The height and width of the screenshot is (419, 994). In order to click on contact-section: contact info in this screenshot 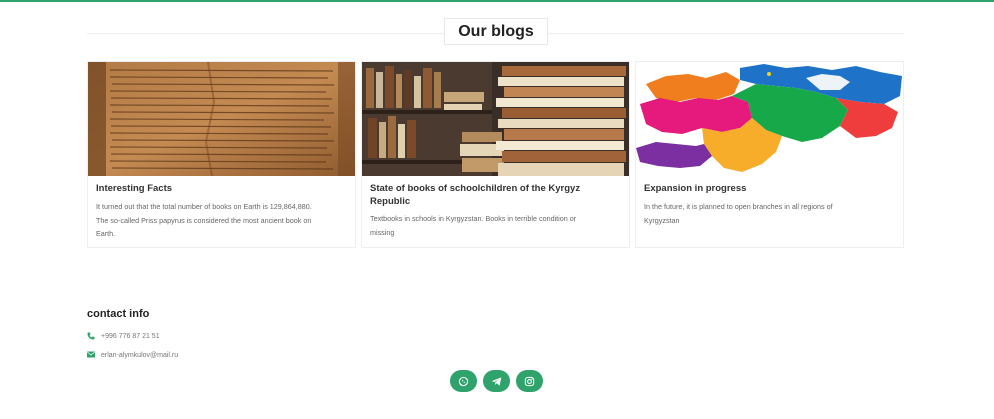, I will do `click(118, 314)`.